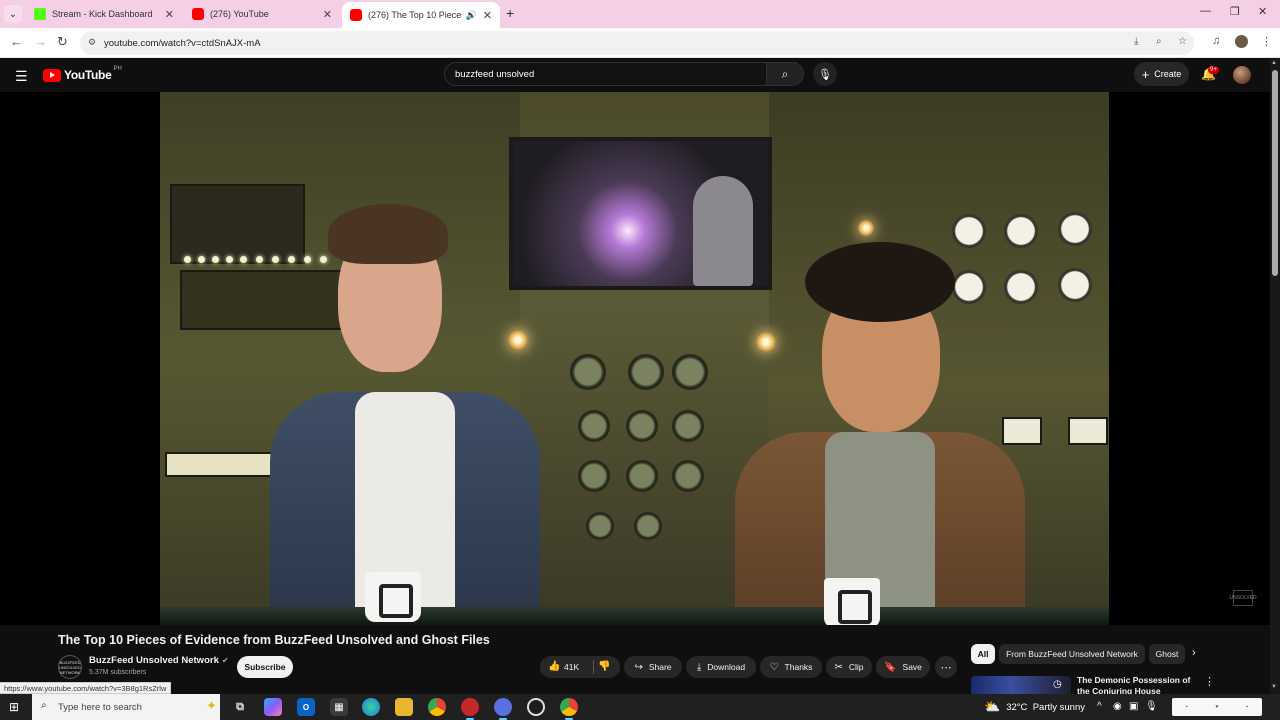 The width and height of the screenshot is (1280, 720). Describe the element at coordinates (554, 666) in the screenshot. I see `like-icon: 👍` at that location.